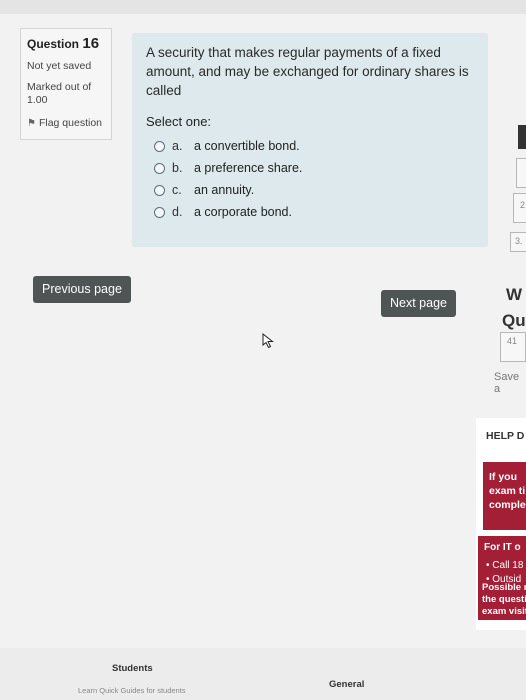 The height and width of the screenshot is (700, 526). I want to click on flag-question-link: ⚑ Flag question, so click(69, 123).